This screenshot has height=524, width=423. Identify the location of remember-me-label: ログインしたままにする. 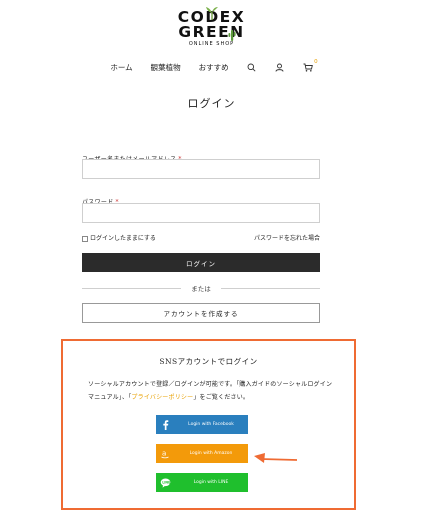
(123, 238).